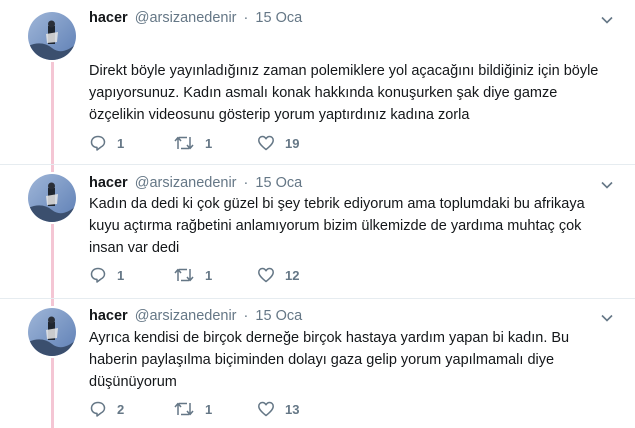 The height and width of the screenshot is (428, 635). I want to click on like-count: 19, so click(292, 143).